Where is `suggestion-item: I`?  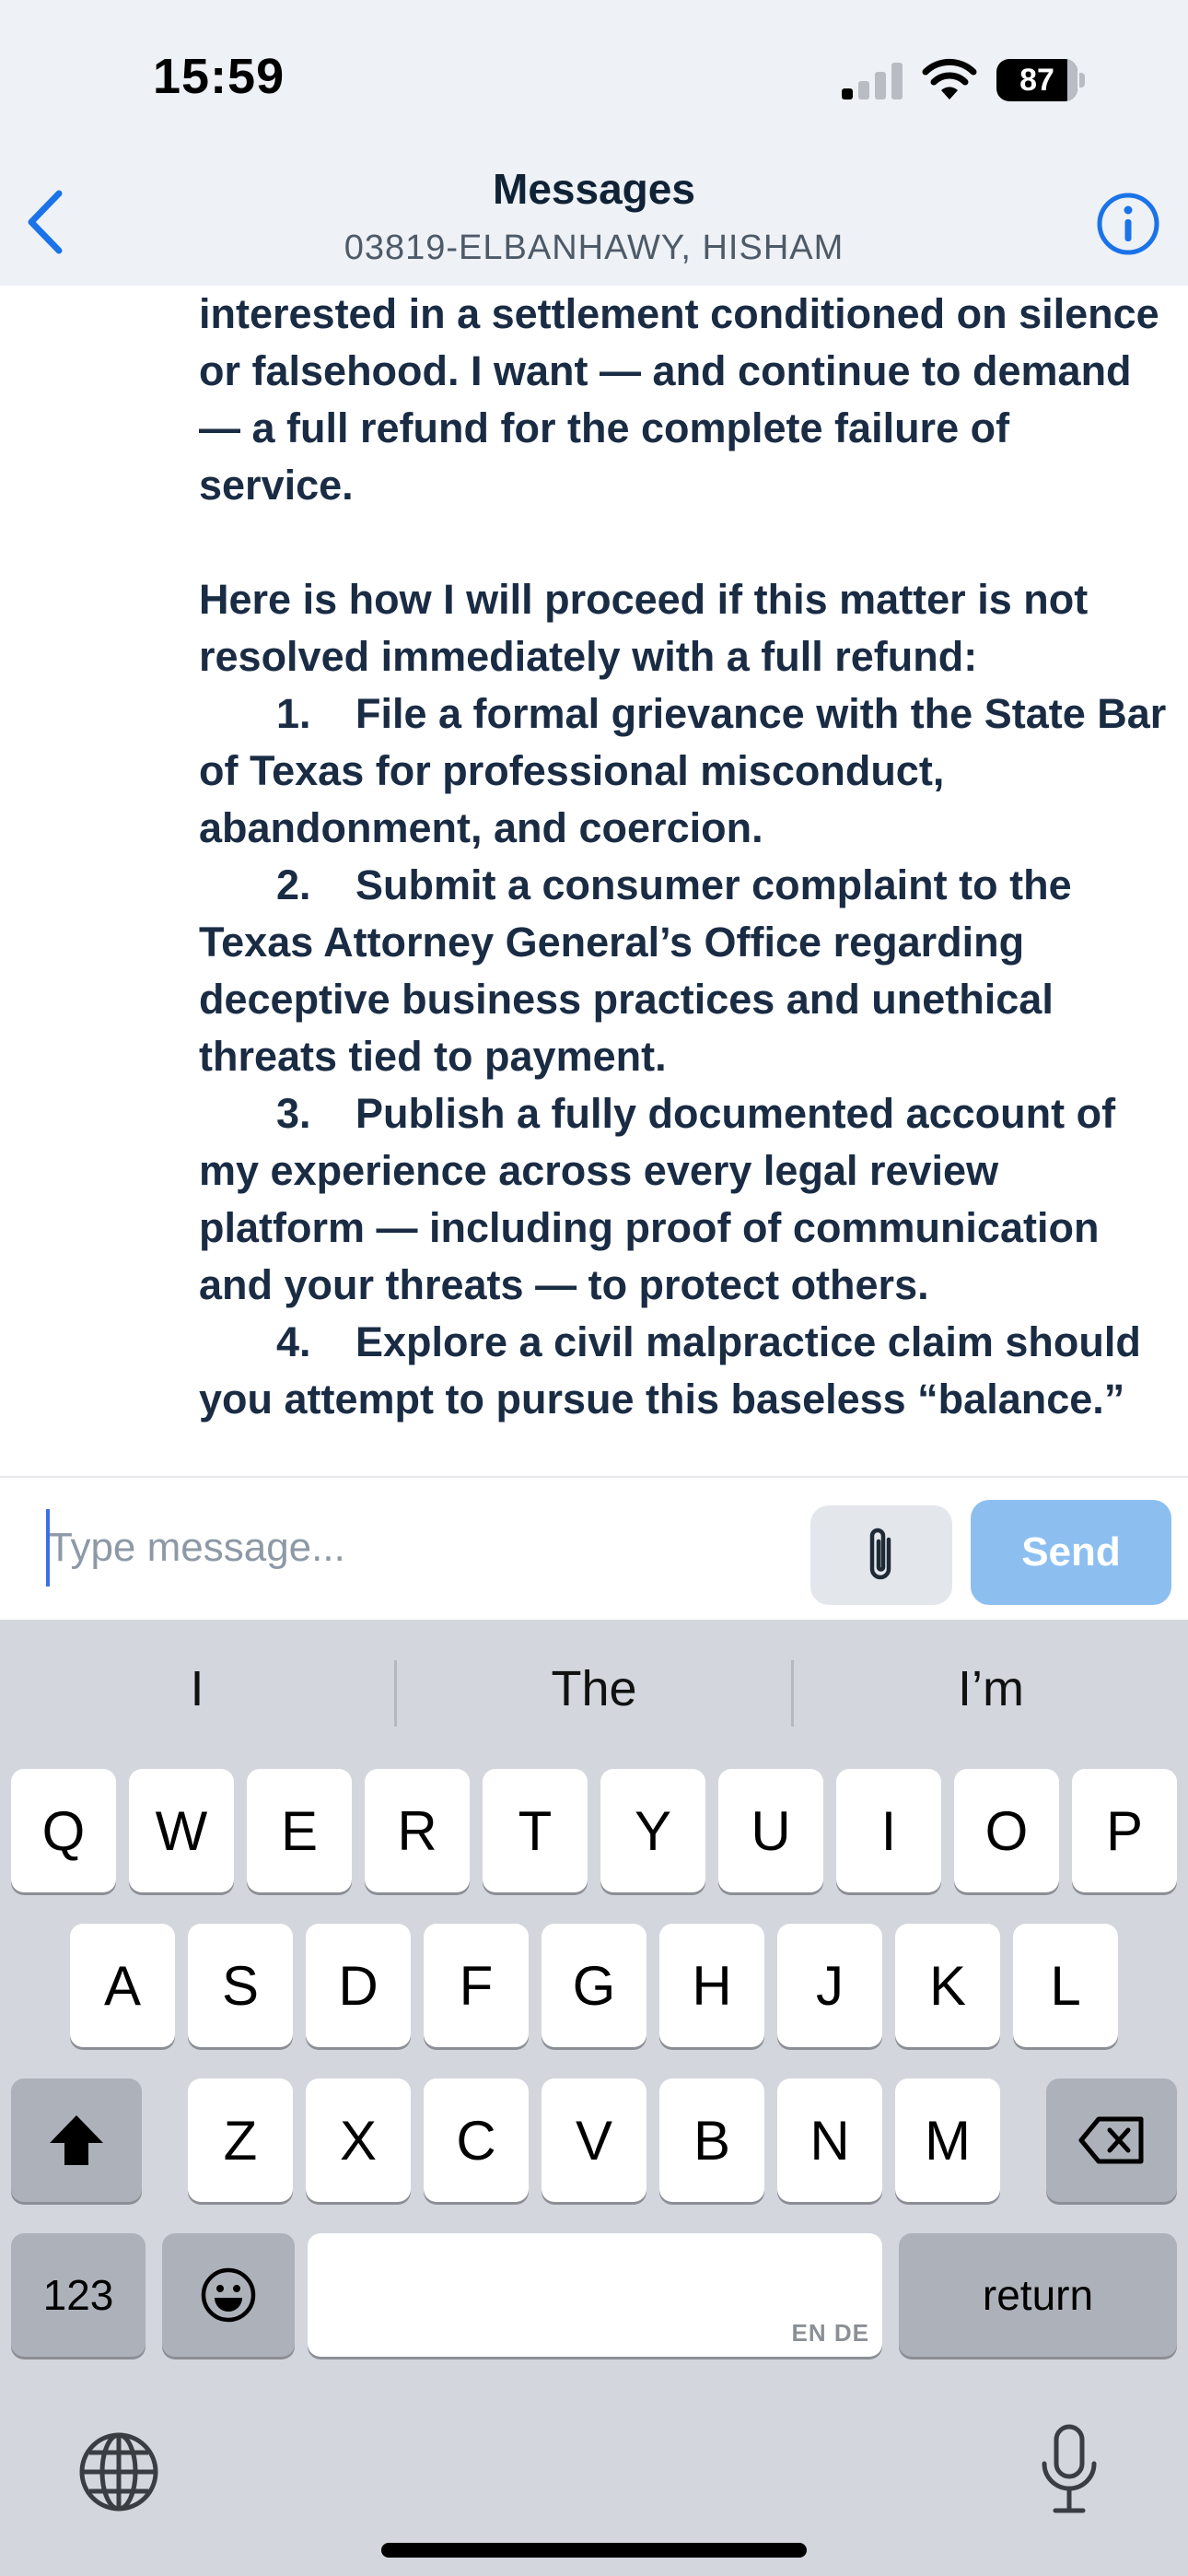 suggestion-item: I is located at coordinates (197, 1689).